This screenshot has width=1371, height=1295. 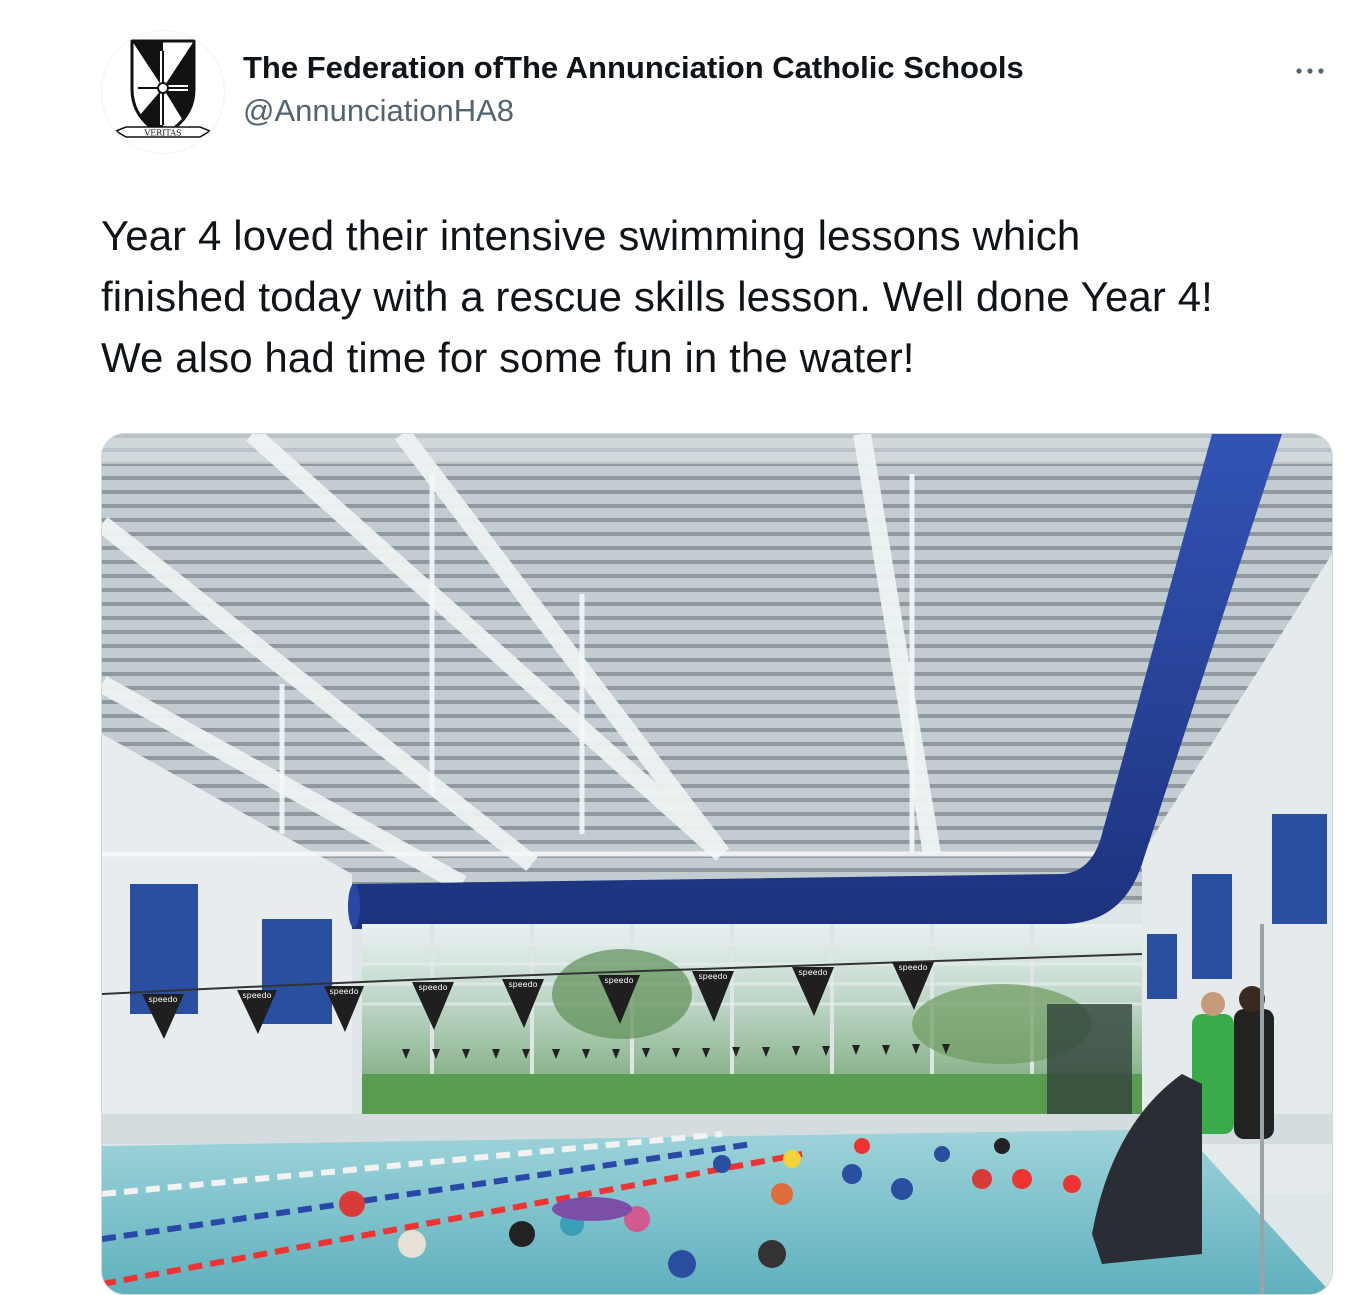 I want to click on more-options-button, so click(x=1310, y=71).